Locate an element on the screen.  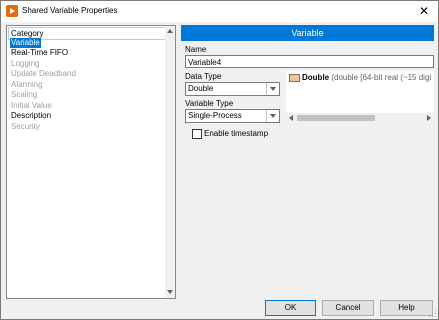
scroll-down-icon is located at coordinates (170, 292).